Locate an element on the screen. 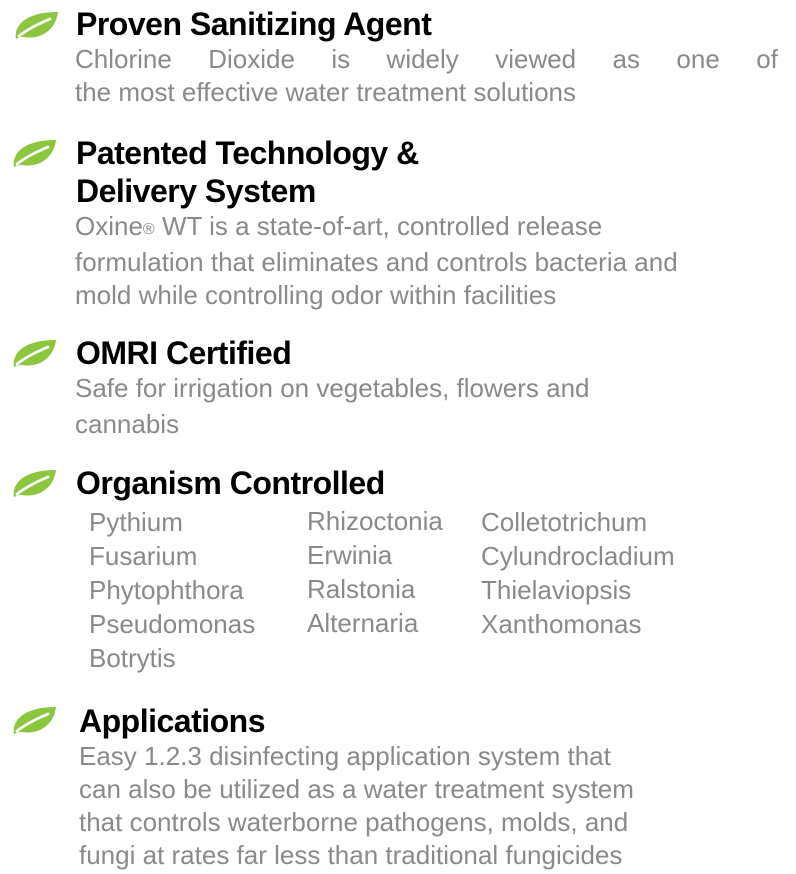 This screenshot has width=796, height=874. word: widely is located at coordinates (422, 59).